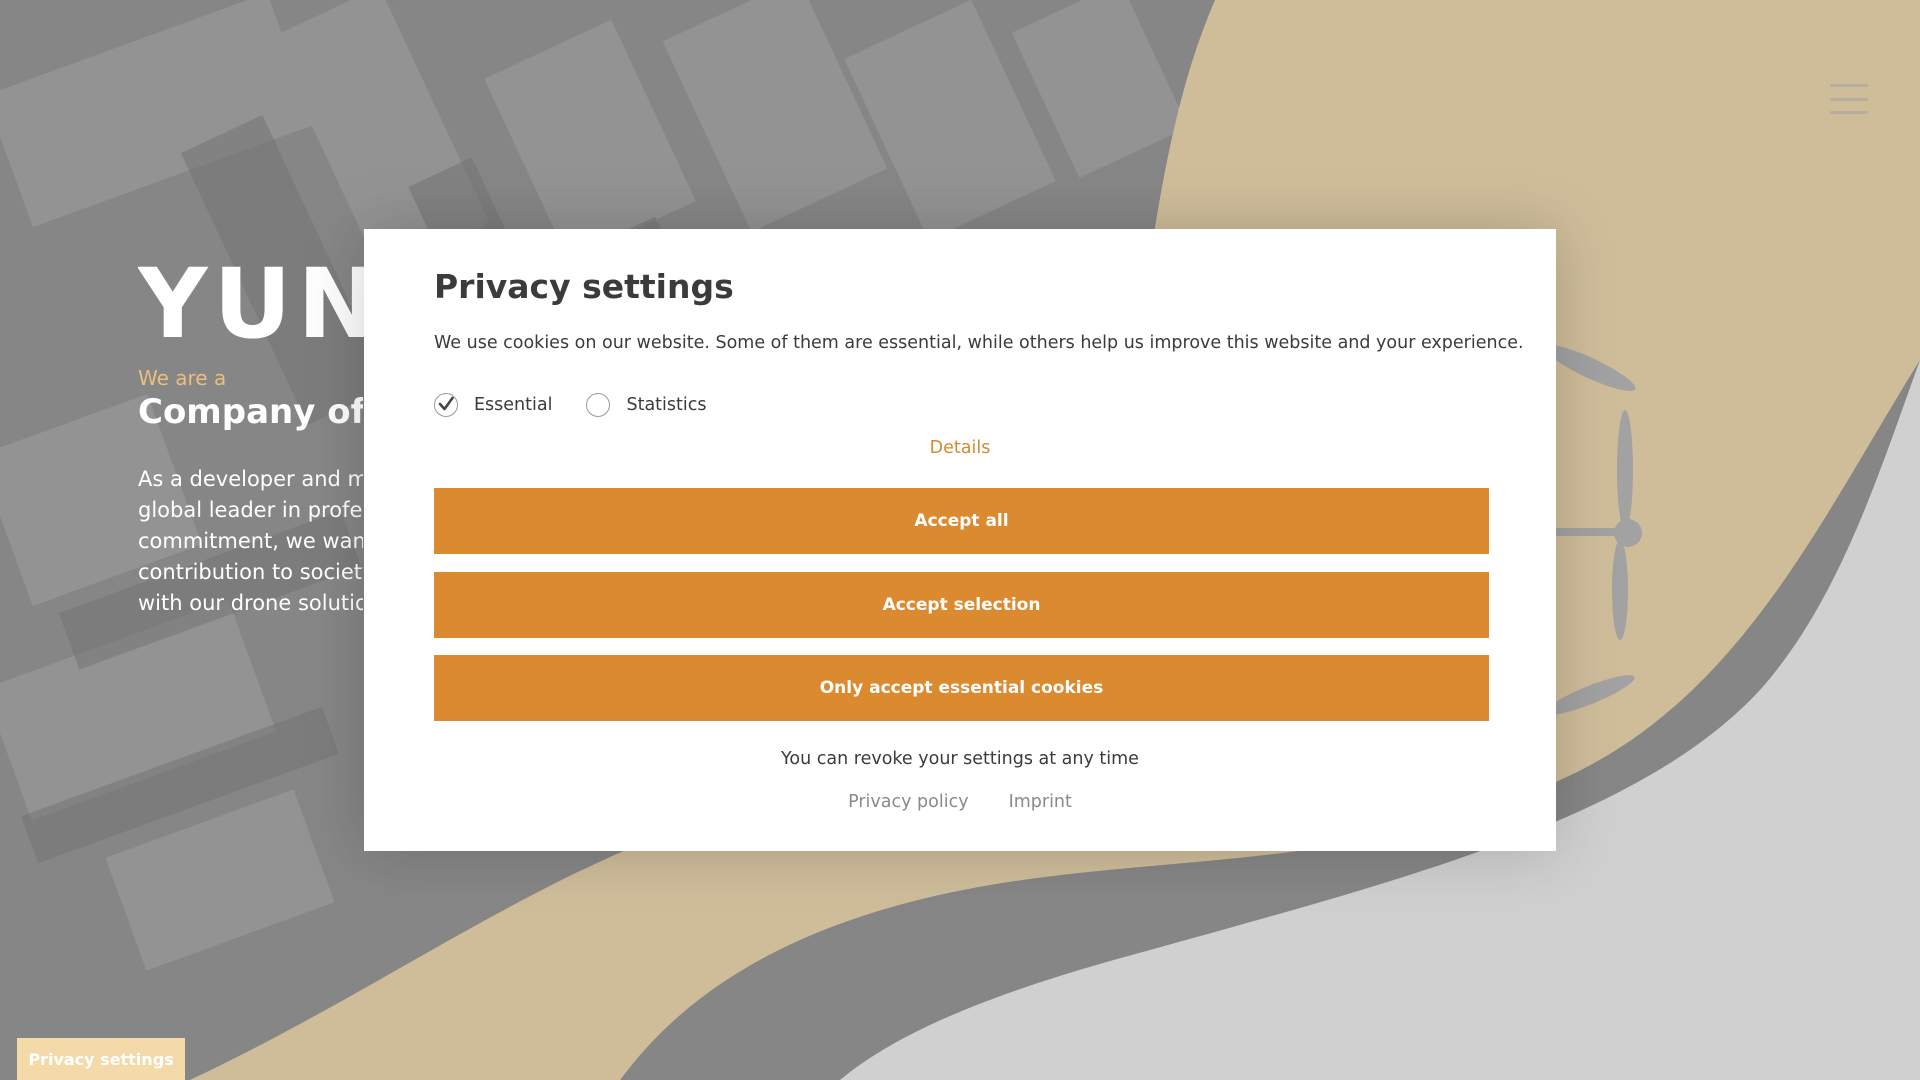 The width and height of the screenshot is (1920, 1080). I want to click on option-essential: Essential, so click(493, 405).